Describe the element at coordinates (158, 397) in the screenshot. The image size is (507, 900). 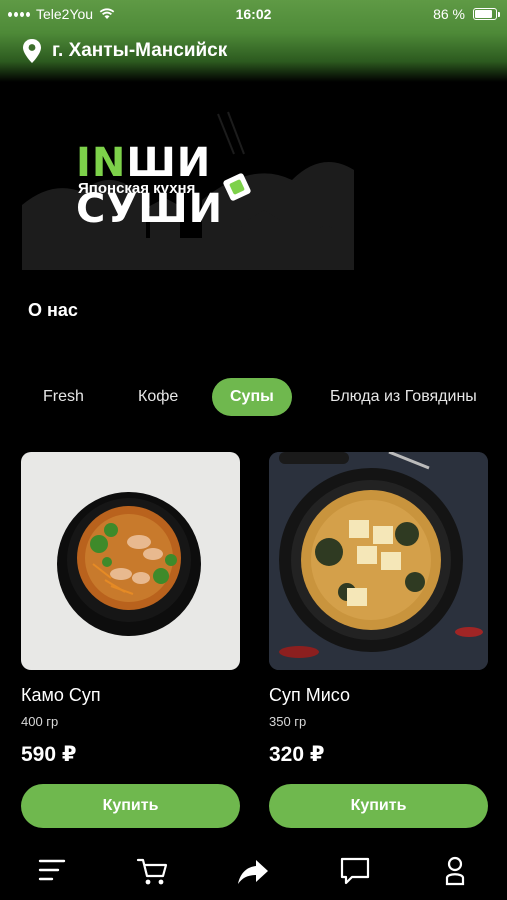
I see `tab-coffee: Кофе` at that location.